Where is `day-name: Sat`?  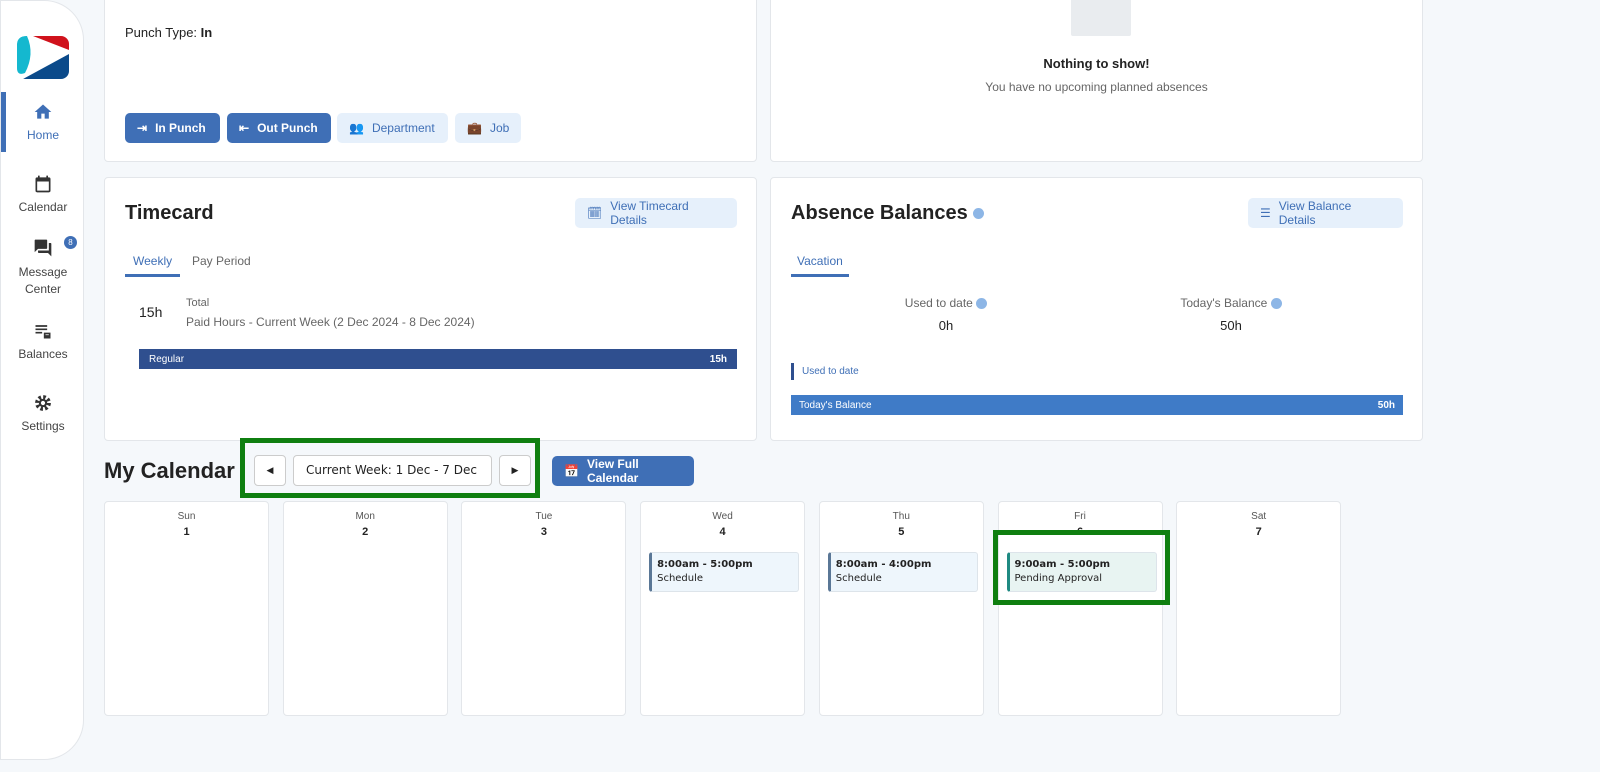 day-name: Sat is located at coordinates (1259, 516).